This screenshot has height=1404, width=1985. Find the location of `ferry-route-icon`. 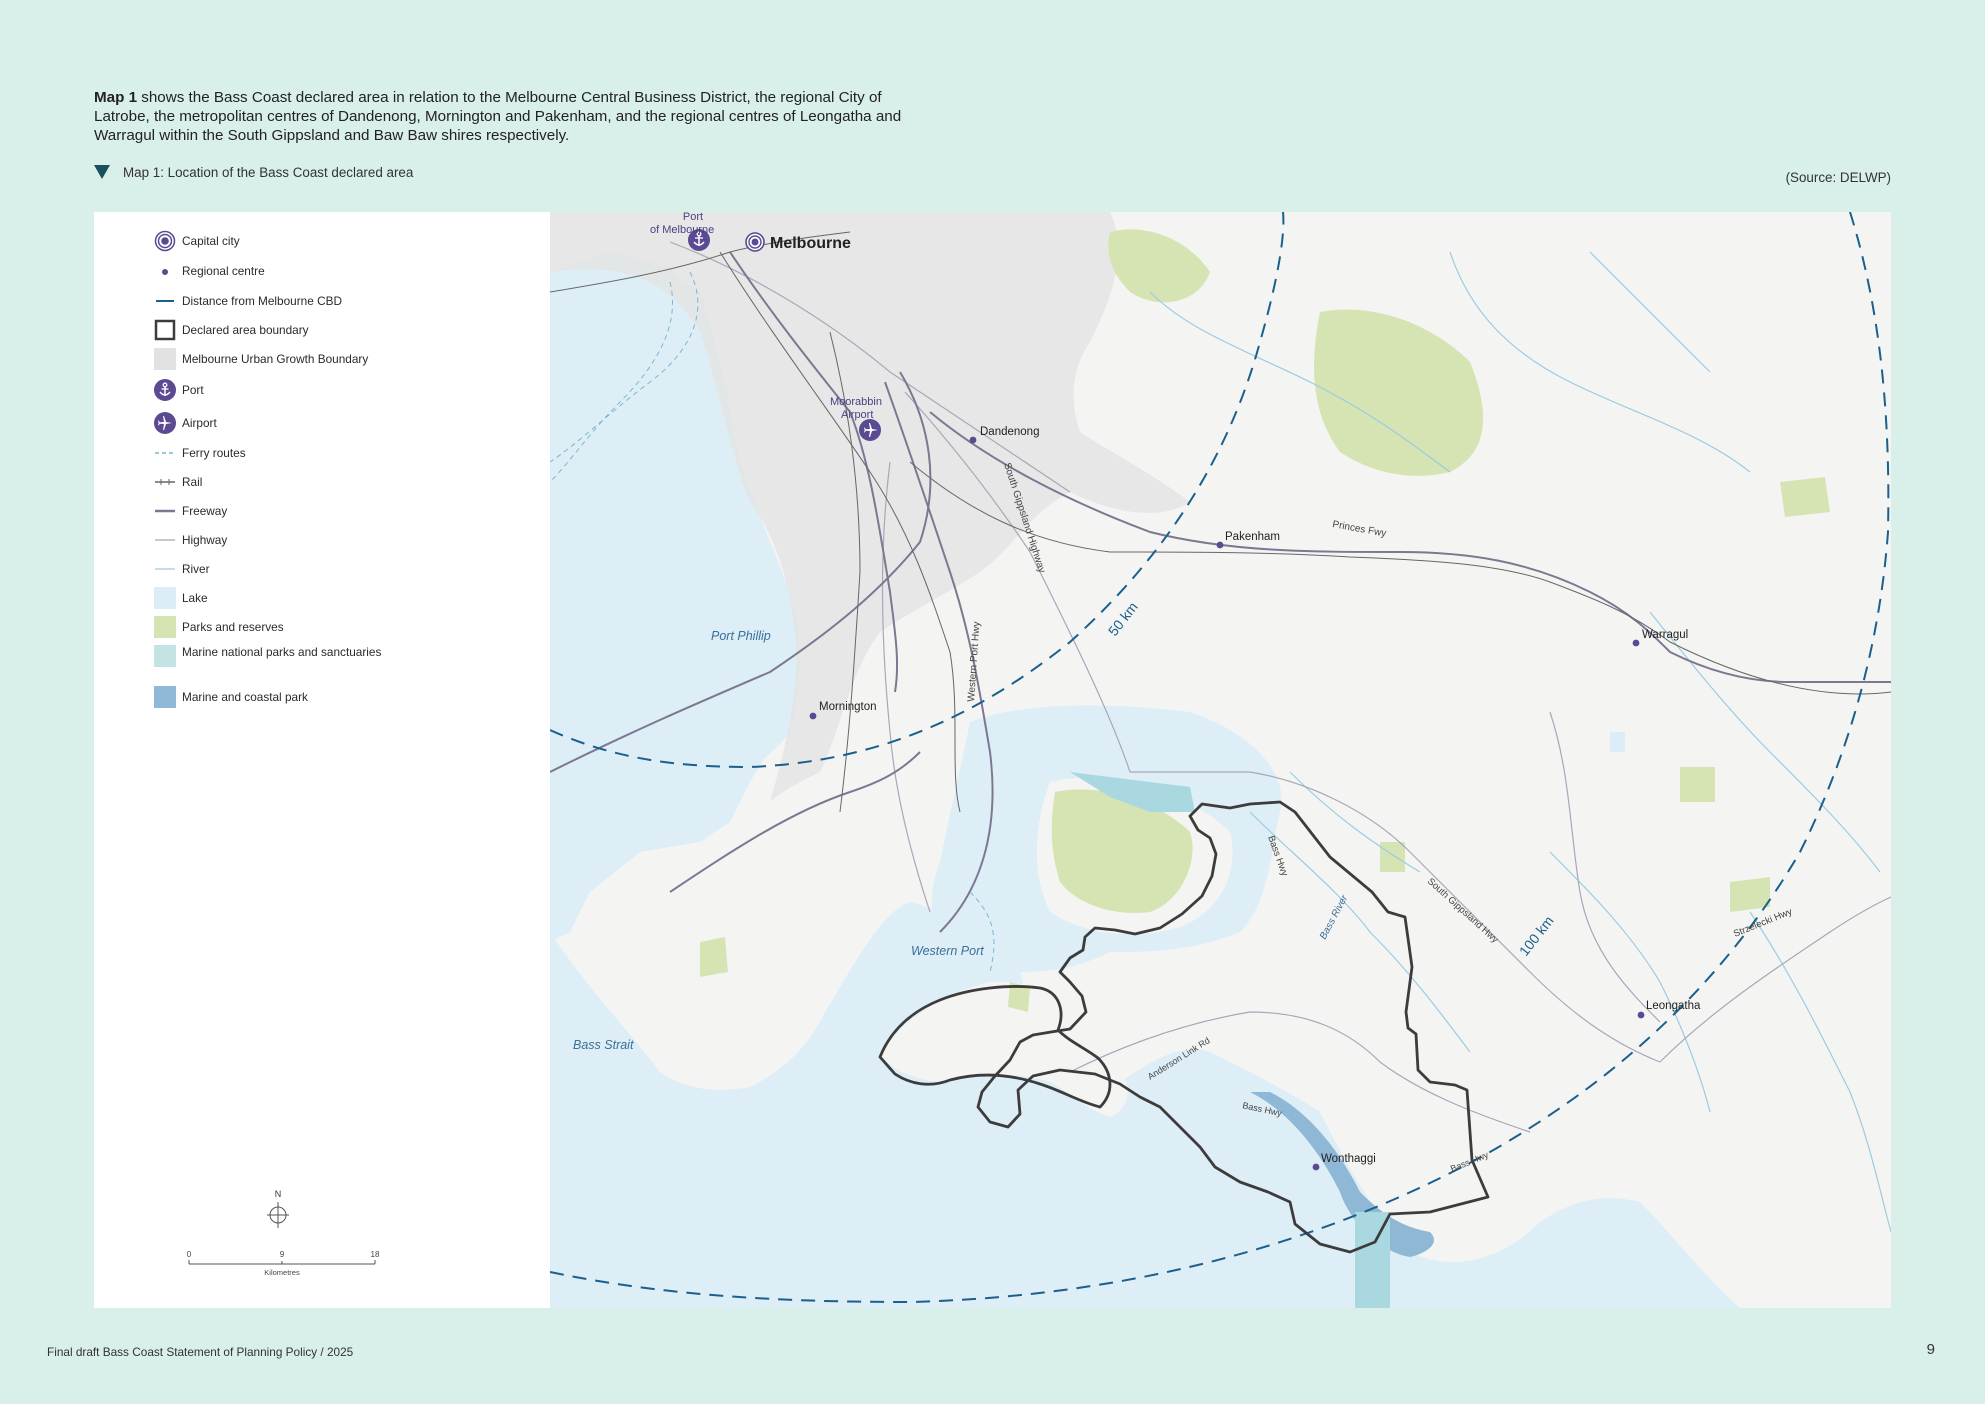

ferry-route-icon is located at coordinates (165, 453).